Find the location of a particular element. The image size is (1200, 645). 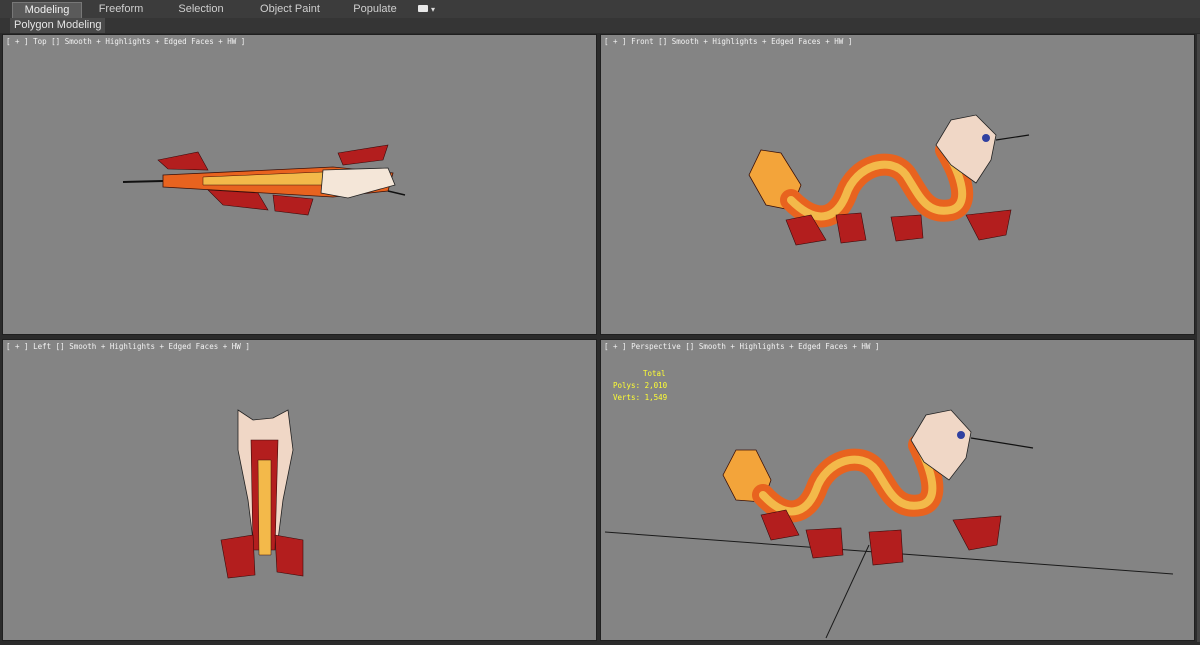

tab-modeling: Modeling is located at coordinates (47, 10).